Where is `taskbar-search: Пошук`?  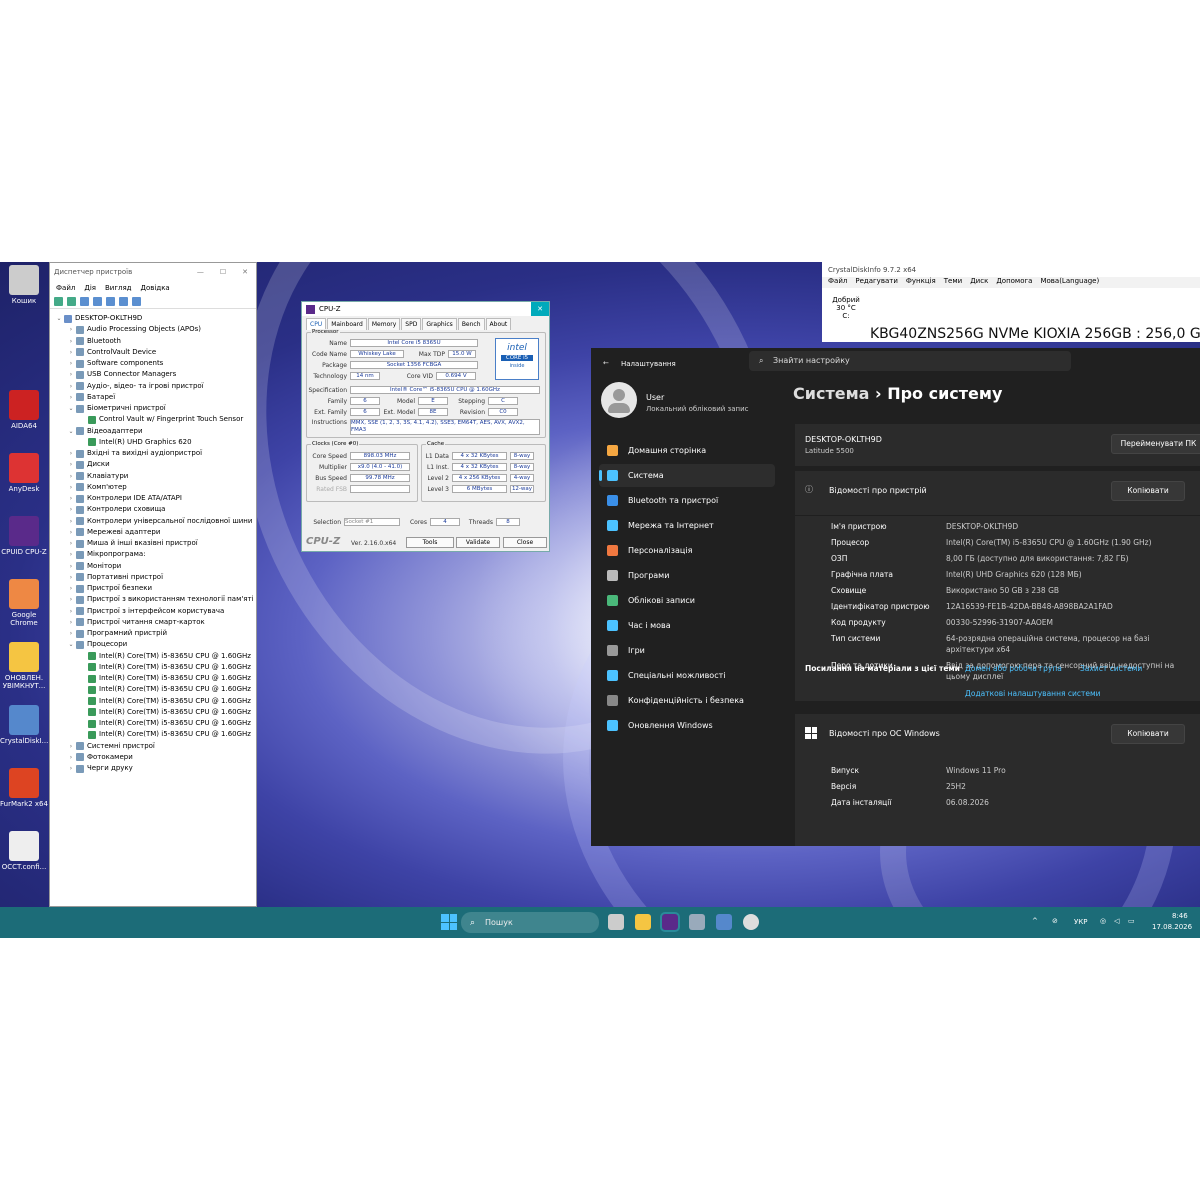 taskbar-search: Пошук is located at coordinates (530, 922).